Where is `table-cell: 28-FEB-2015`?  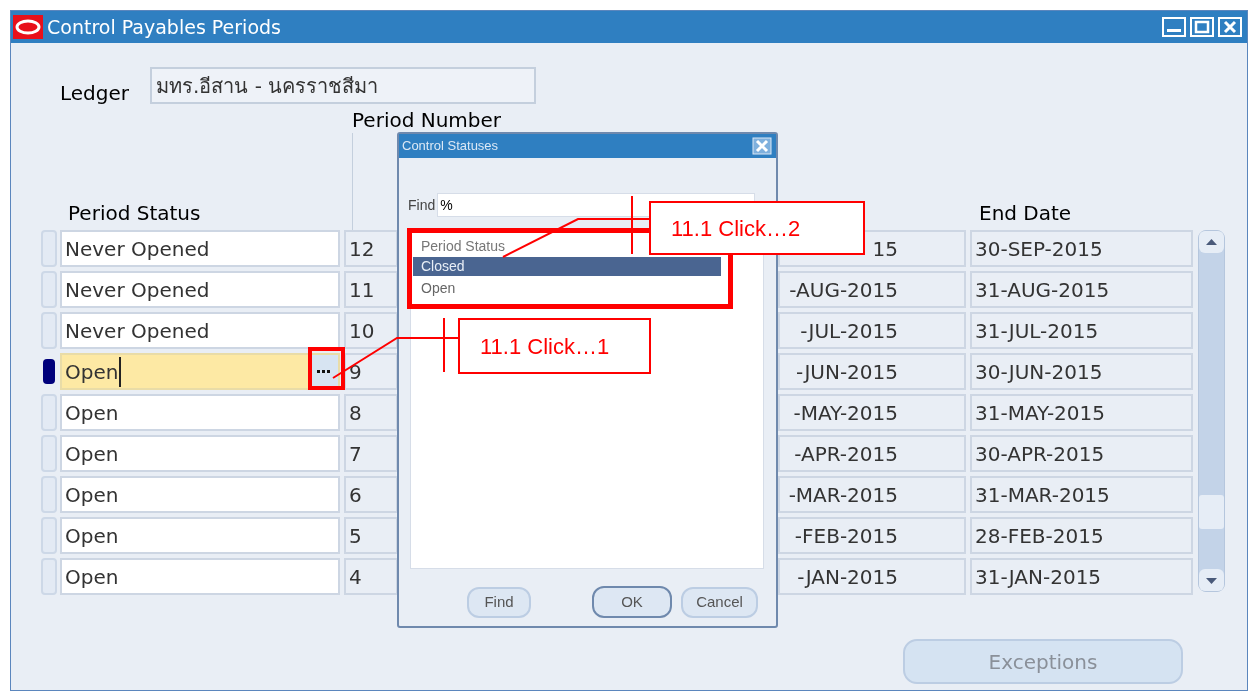 table-cell: 28-FEB-2015 is located at coordinates (1081, 535).